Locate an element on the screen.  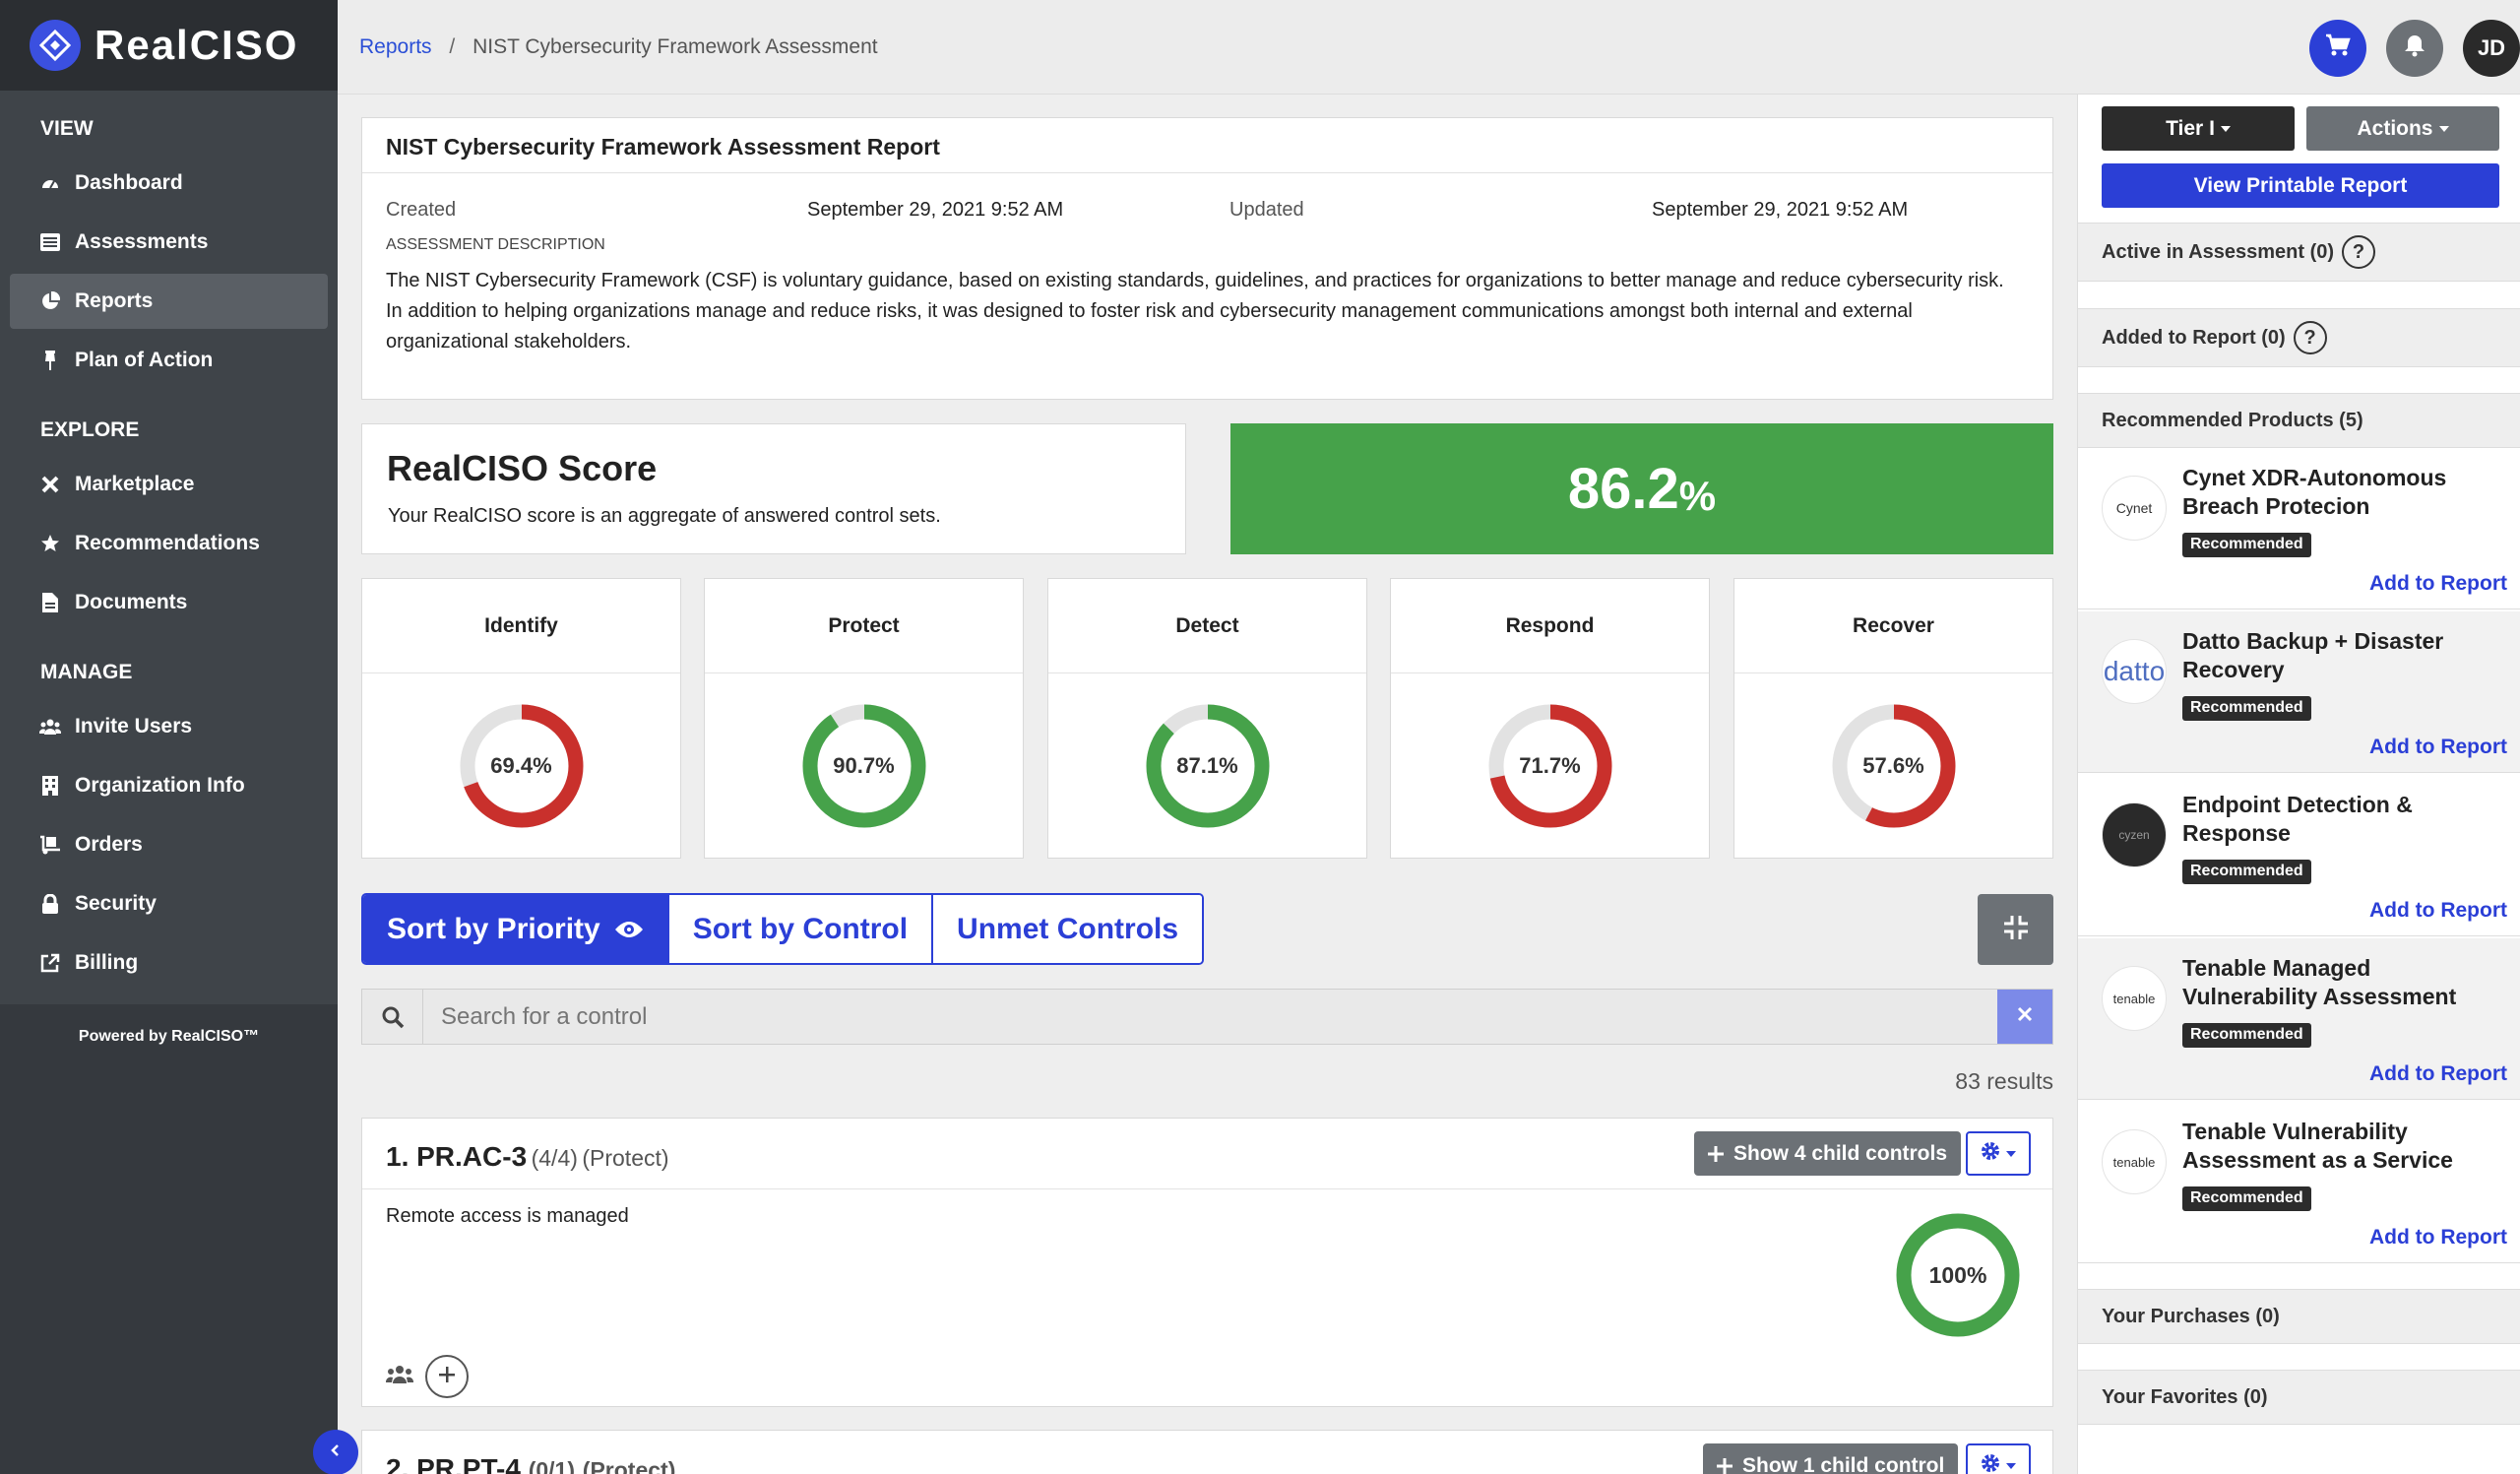
control-description: Remote access is managed is located at coordinates (507, 1216).